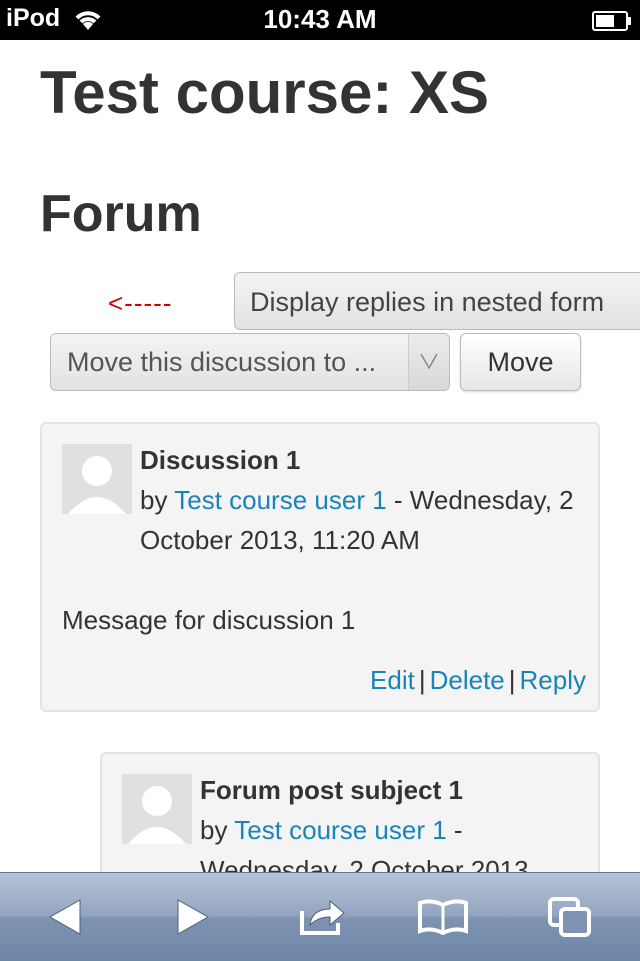 The width and height of the screenshot is (640, 961). I want to click on delete-link: Delete, so click(467, 680).